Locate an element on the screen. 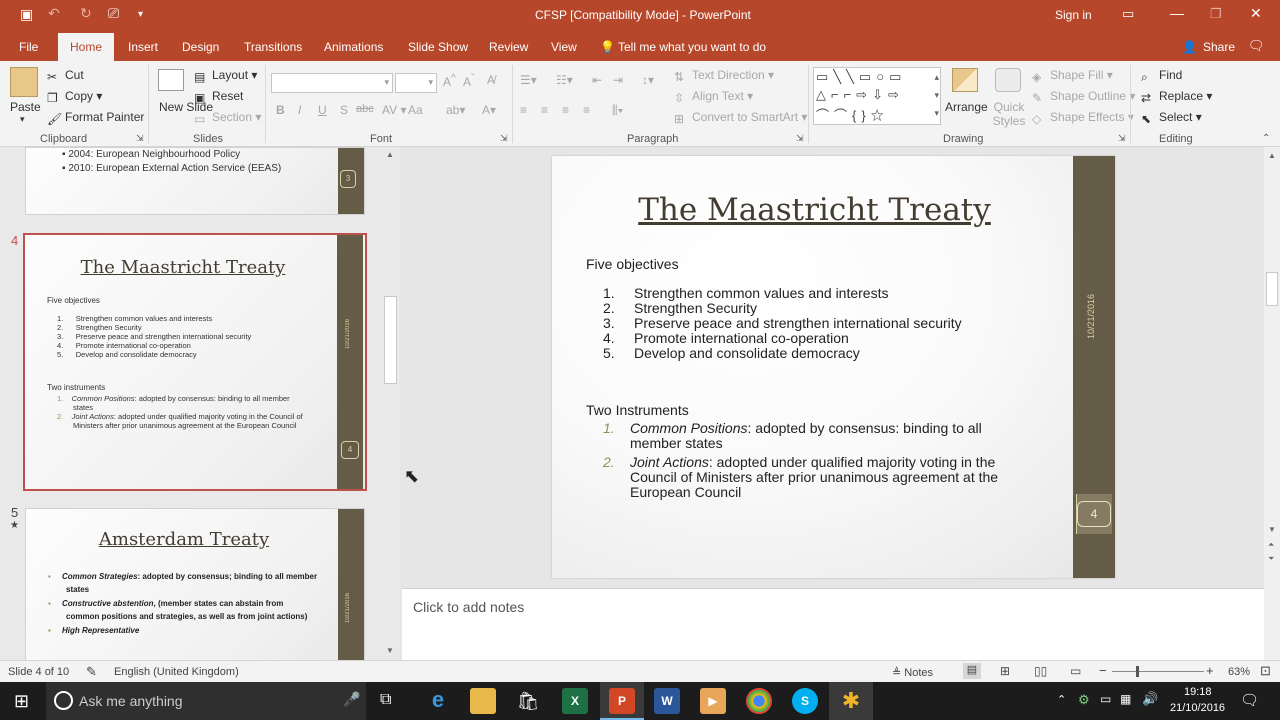 This screenshot has height=720, width=1280. paste-dropdown-icon: ▾ is located at coordinates (22, 119).